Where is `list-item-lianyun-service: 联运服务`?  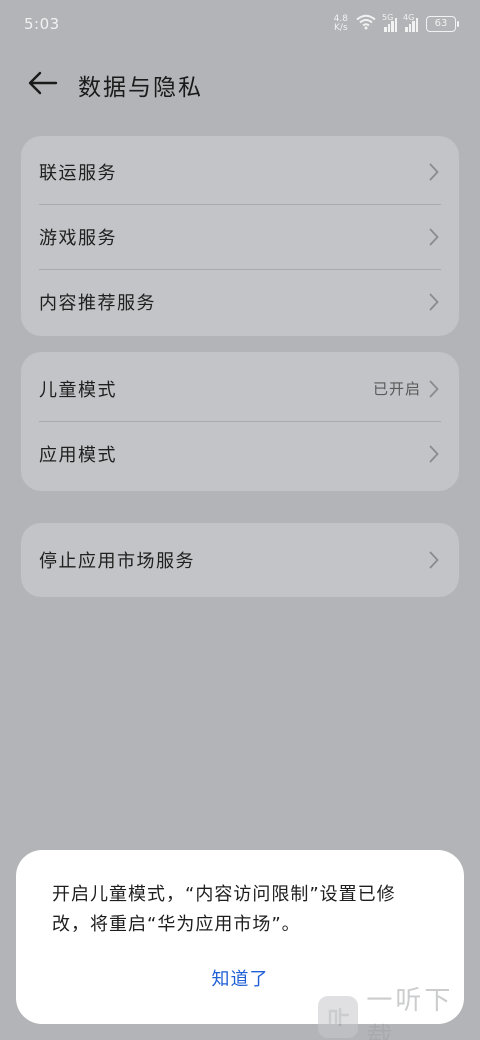
list-item-lianyun-service: 联运服务 is located at coordinates (240, 171).